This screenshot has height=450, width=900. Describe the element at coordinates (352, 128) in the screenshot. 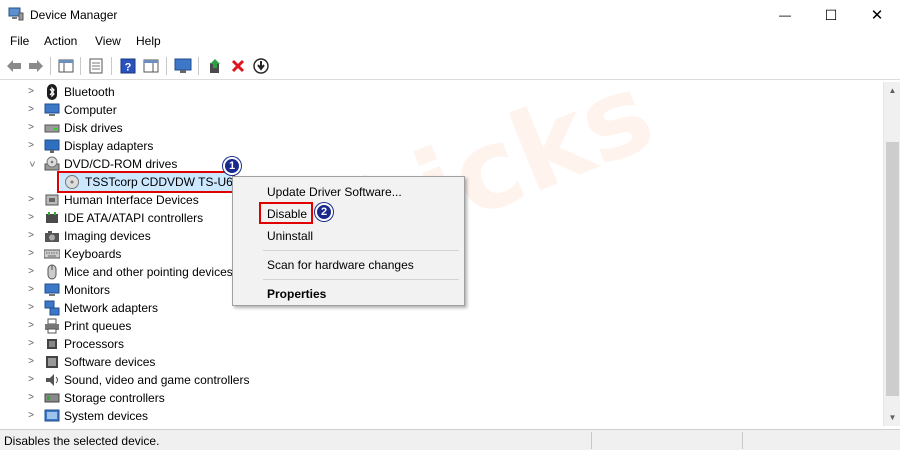

I see `tree-item-disk-drives: > Disk drives` at that location.